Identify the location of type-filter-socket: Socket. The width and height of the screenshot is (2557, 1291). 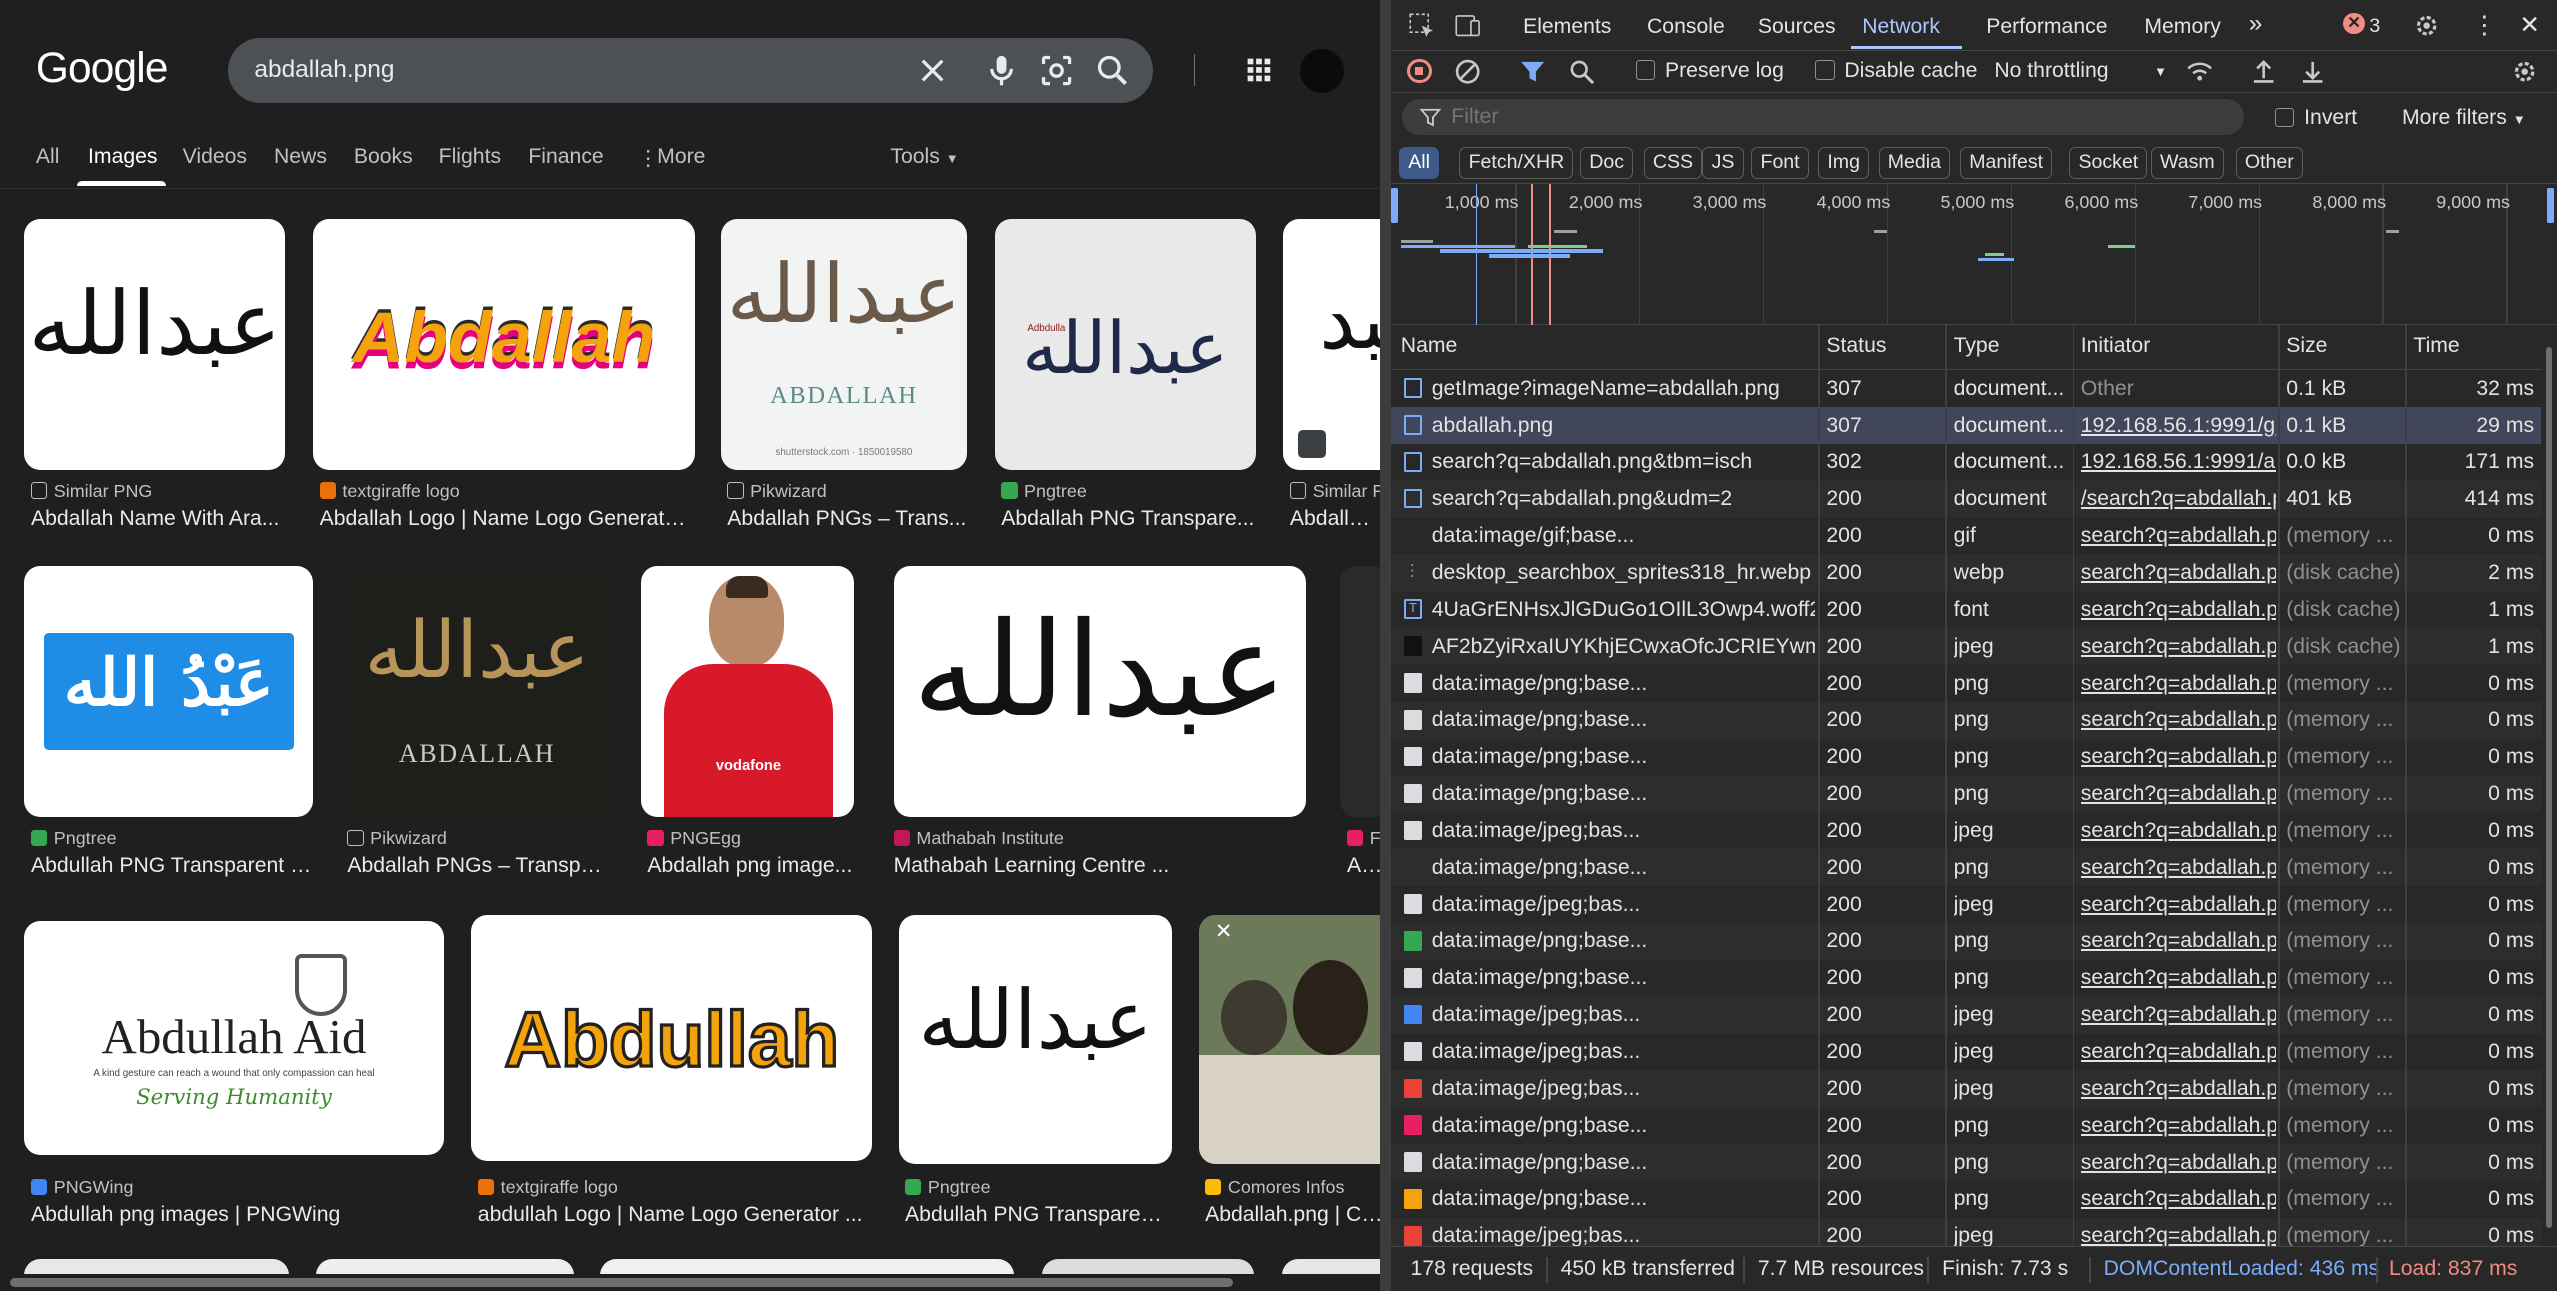
(2108, 163).